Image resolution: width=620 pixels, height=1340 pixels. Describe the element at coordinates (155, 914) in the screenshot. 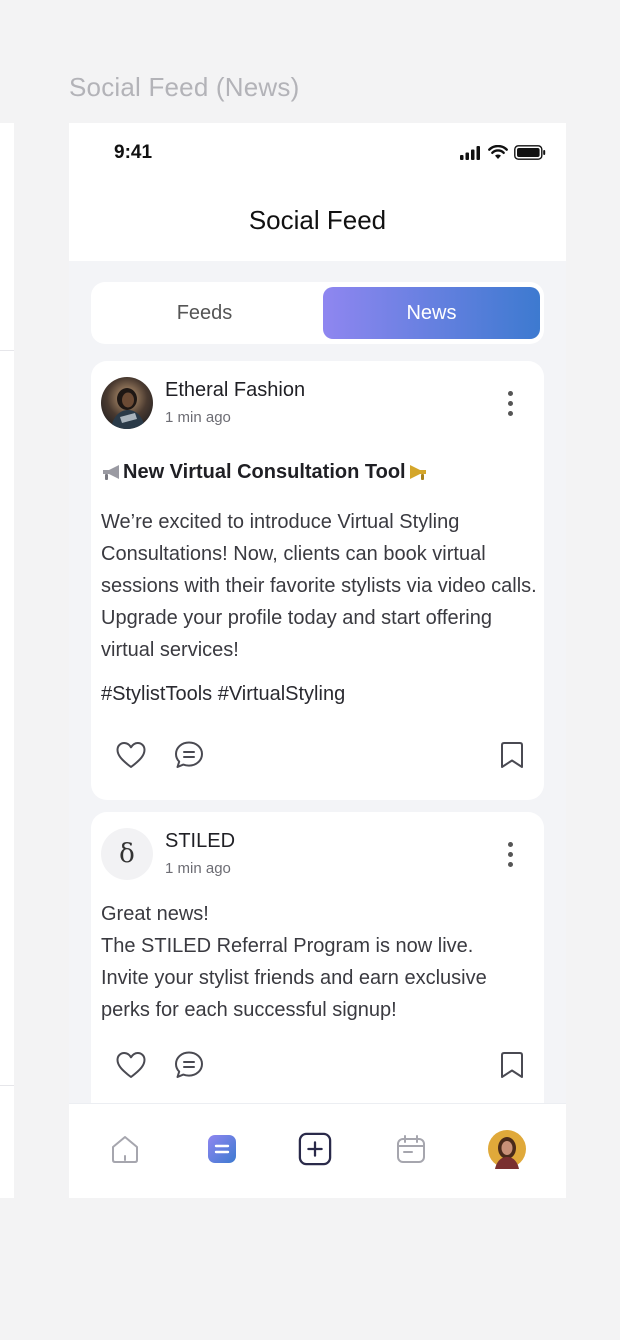

I see `post-body-line: Great news!` at that location.